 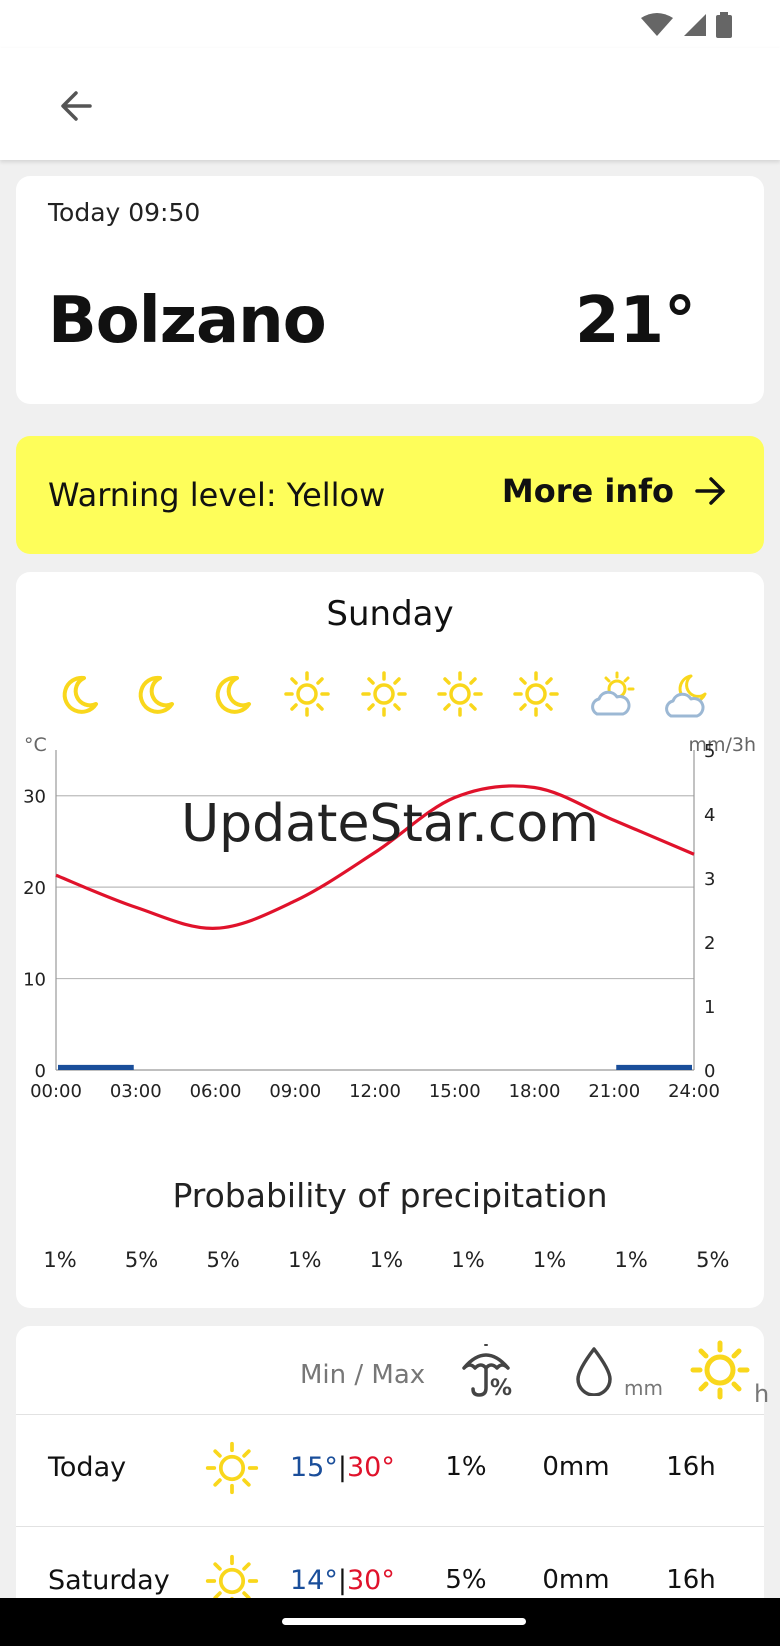 I want to click on status-icons, so click(x=686, y=25).